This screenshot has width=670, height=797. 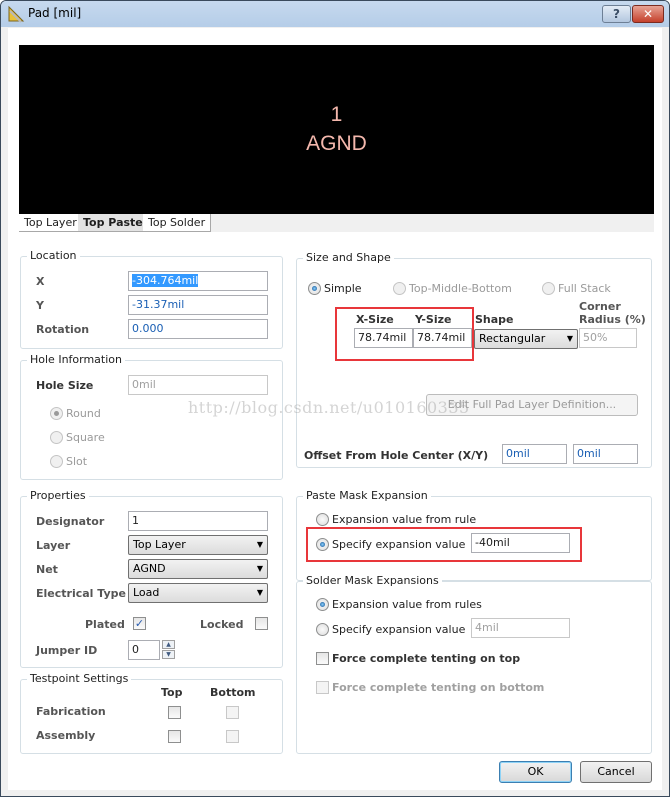 What do you see at coordinates (399, 288) in the screenshot?
I see `radio-top-middle-bottom` at bounding box center [399, 288].